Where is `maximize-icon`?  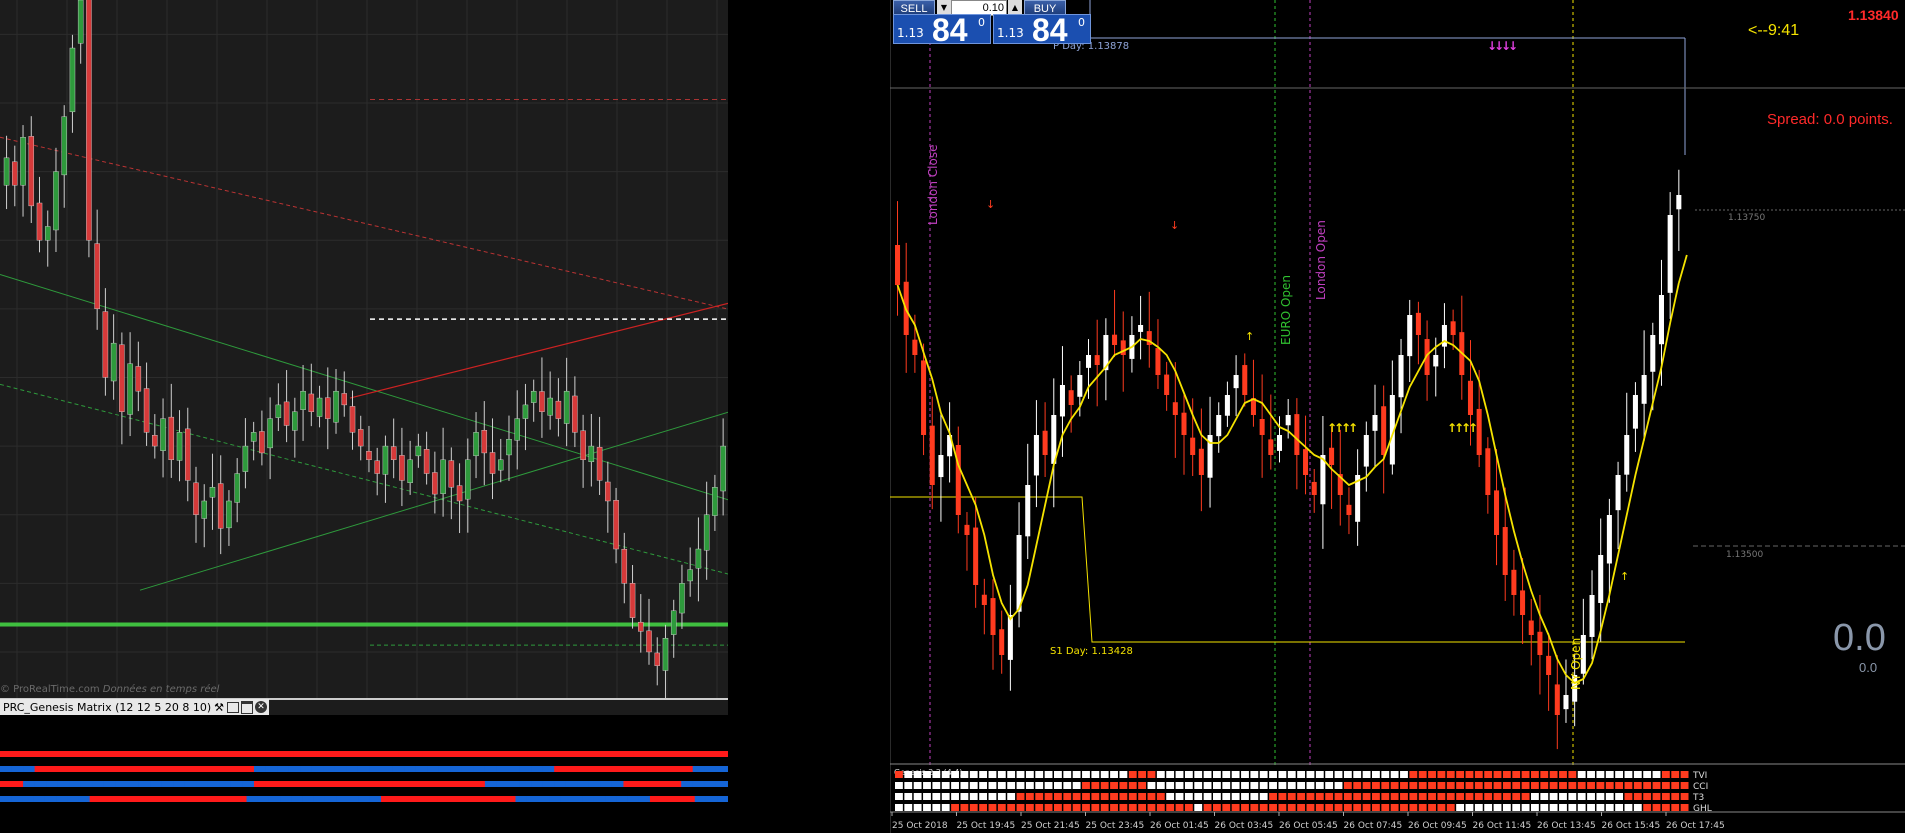 maximize-icon is located at coordinates (247, 707).